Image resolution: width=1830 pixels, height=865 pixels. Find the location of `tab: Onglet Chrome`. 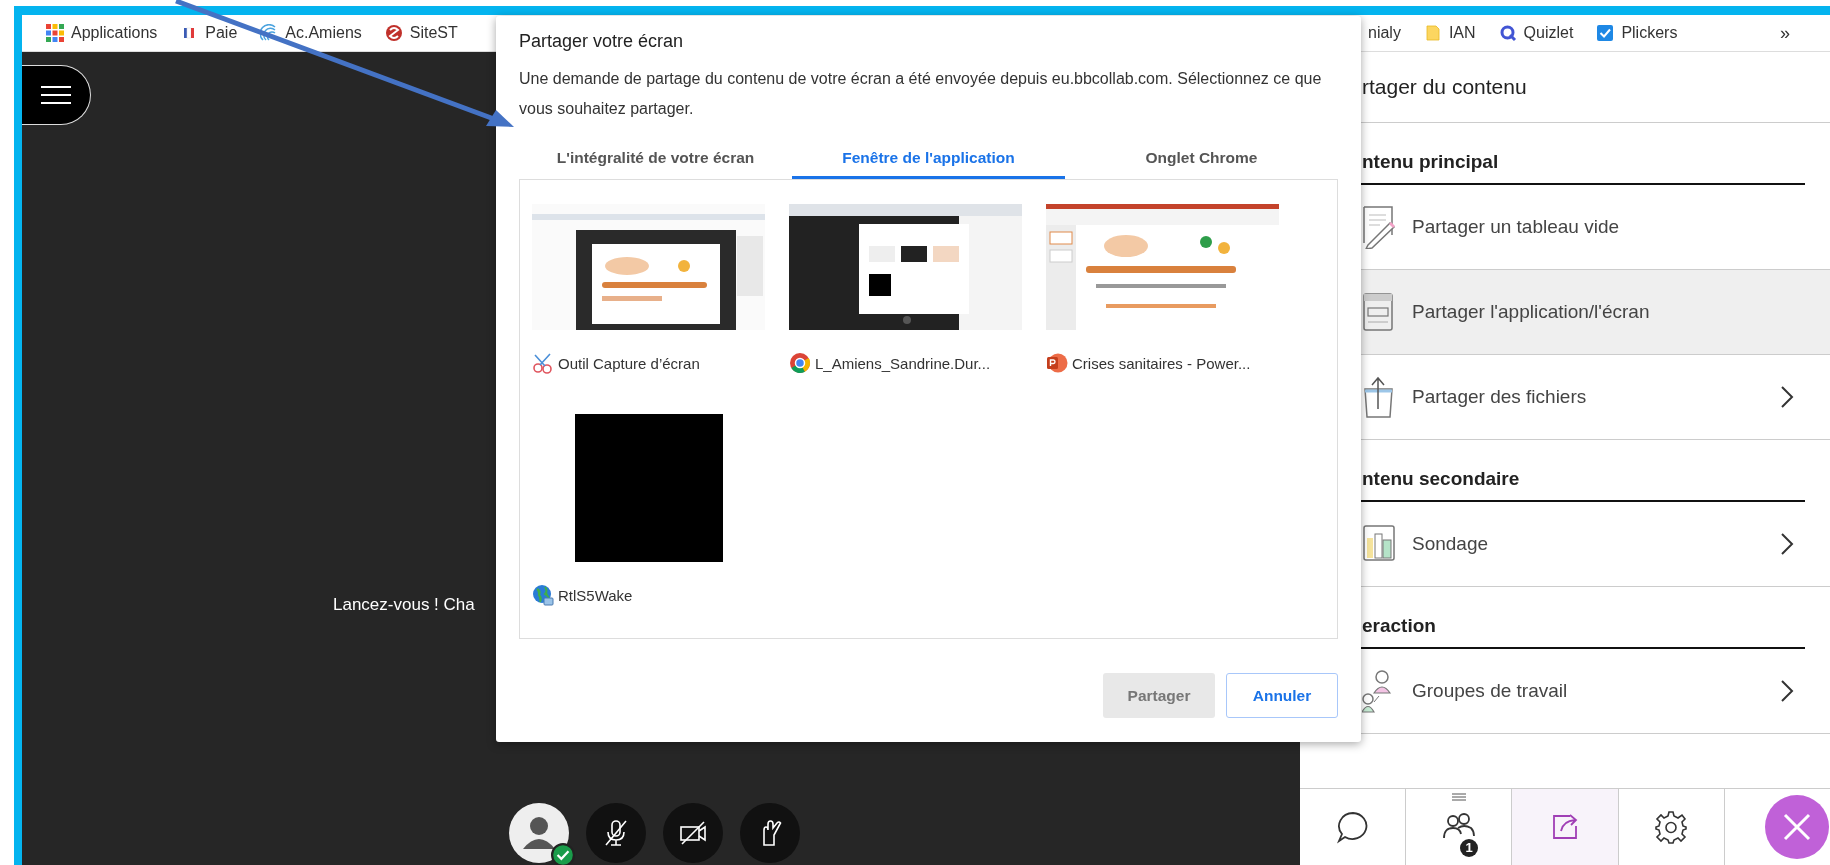

tab: Onglet Chrome is located at coordinates (1201, 159).